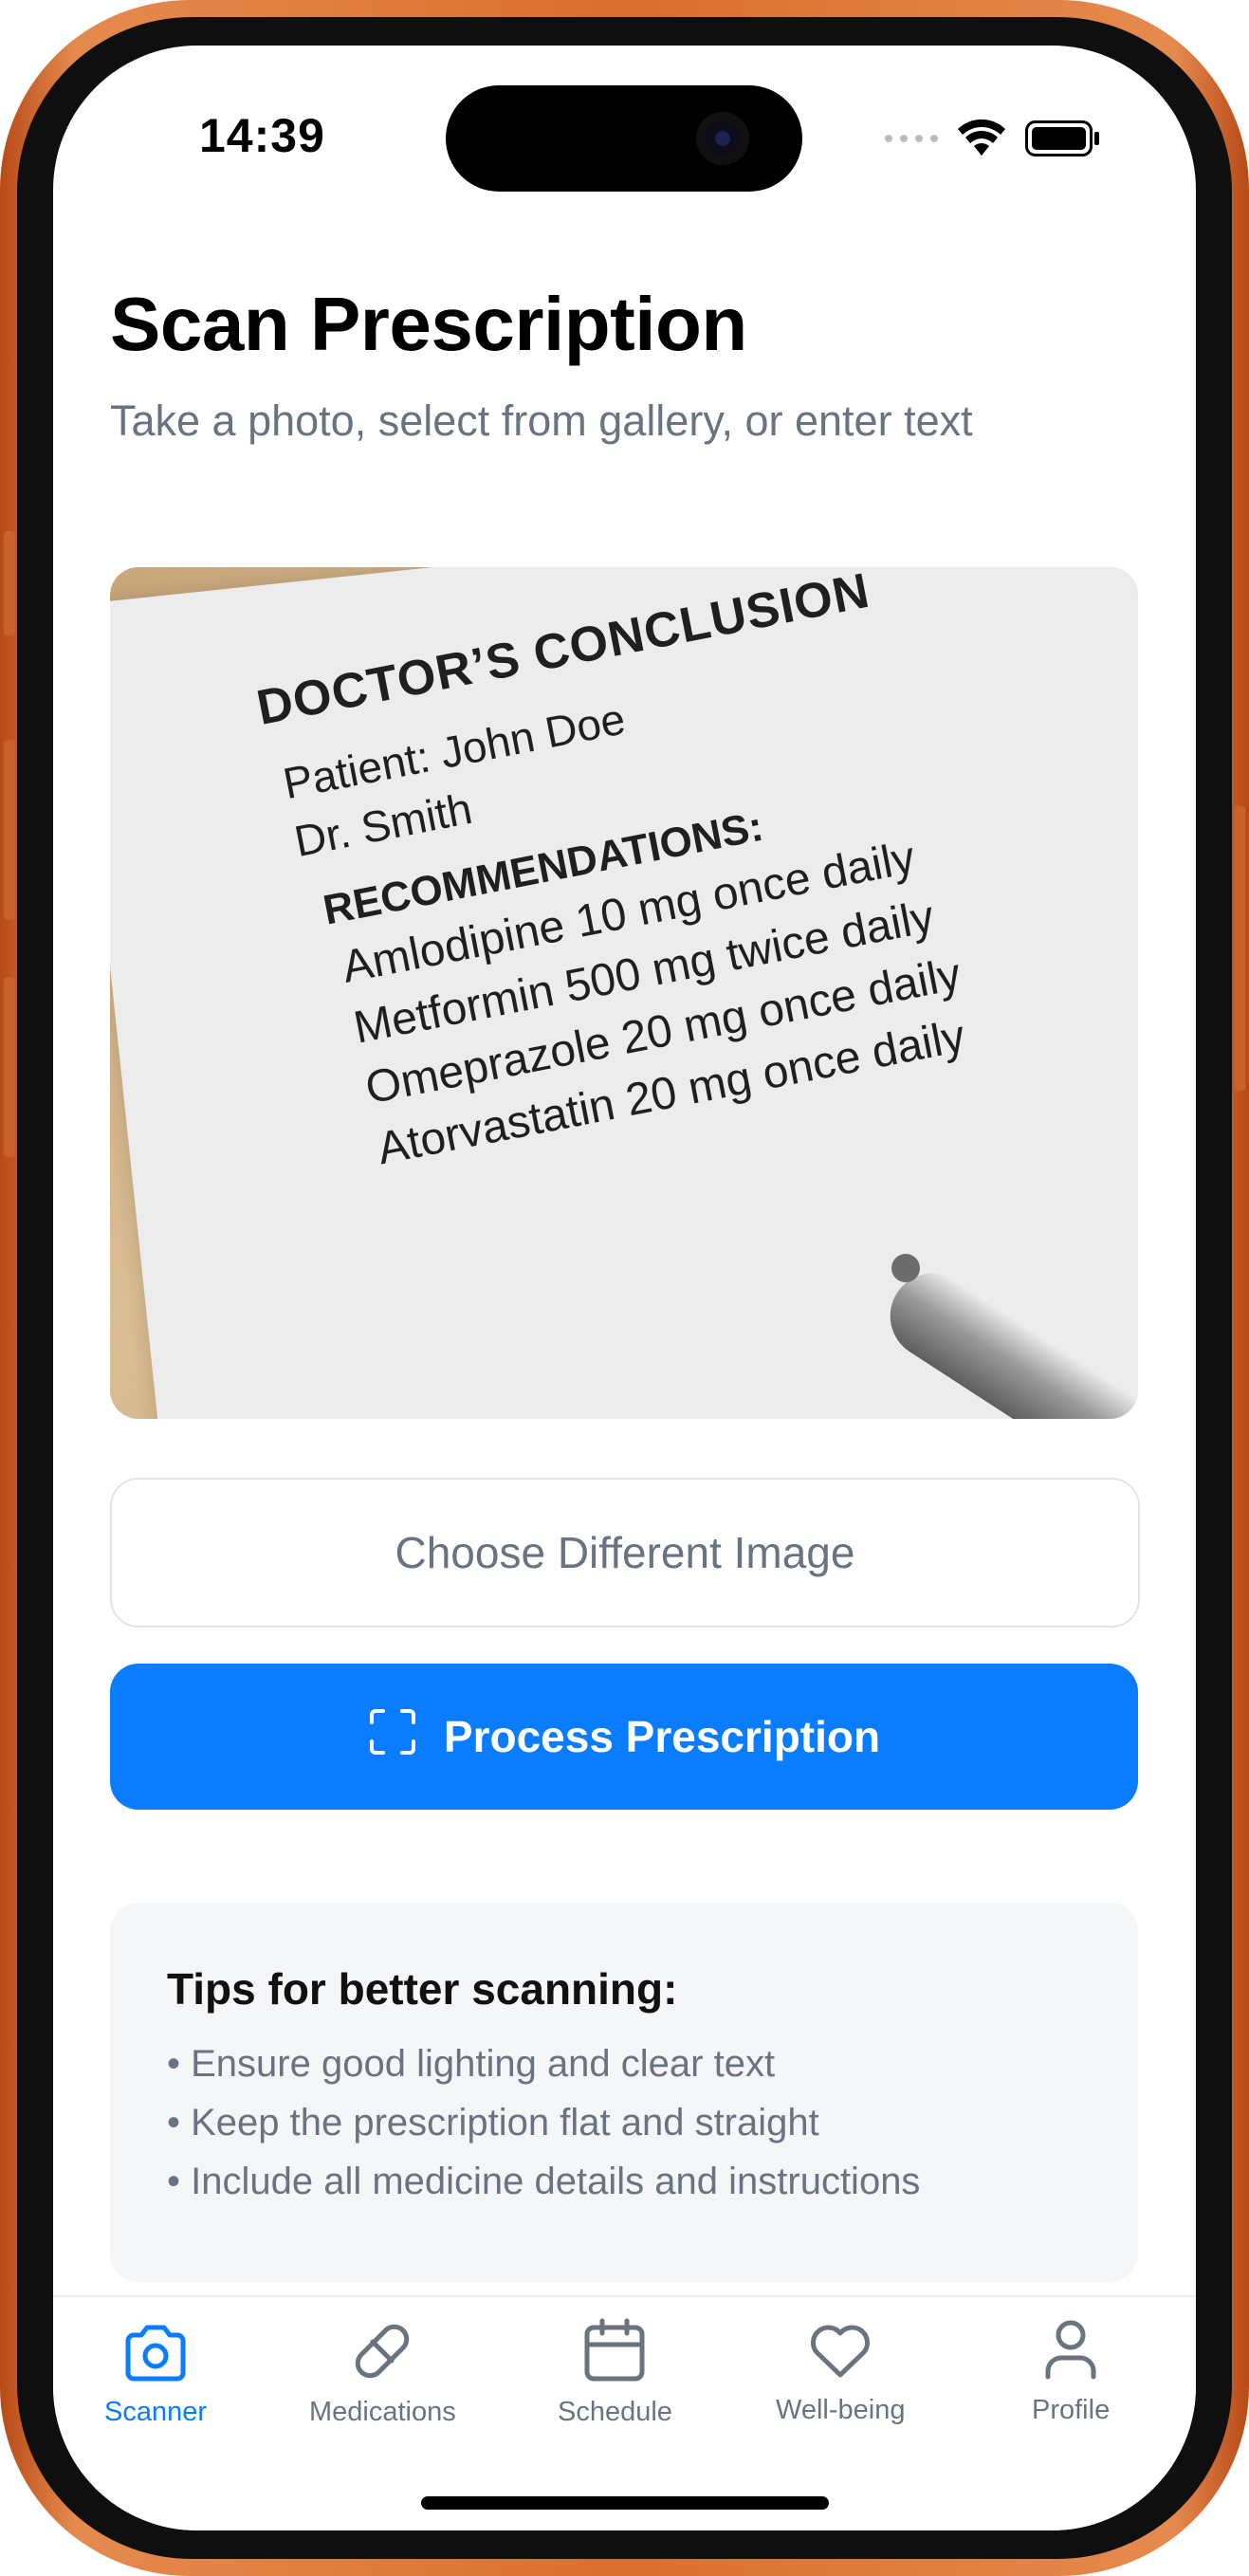 This screenshot has height=2576, width=1249. I want to click on scan-icon, so click(392, 1737).